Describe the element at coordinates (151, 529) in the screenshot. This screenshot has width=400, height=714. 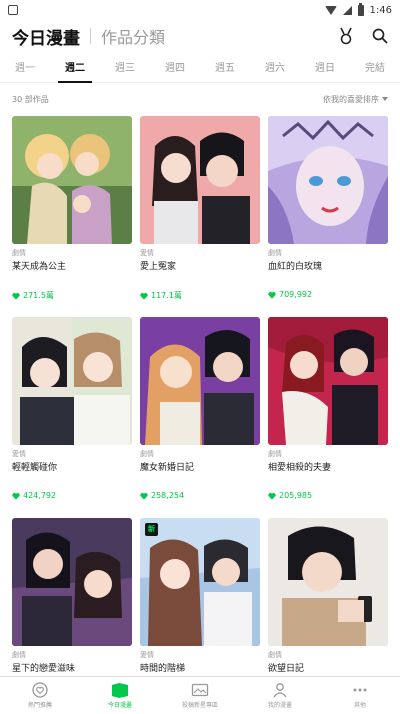
I see `new-badge: 新` at that location.